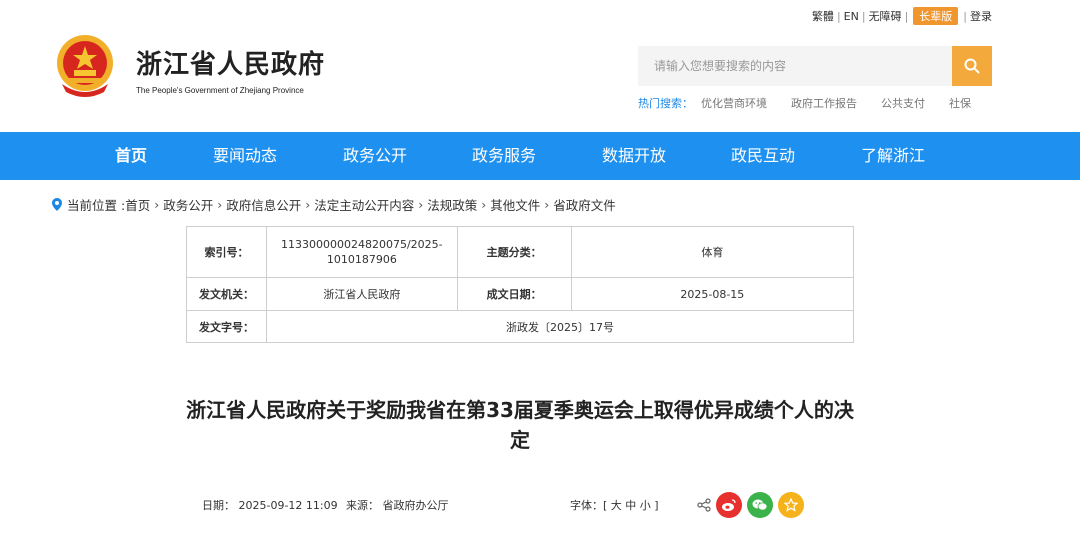 This screenshot has width=1080, height=548. Describe the element at coordinates (226, 294) in the screenshot. I see `issuer-label: 发文机关：` at that location.